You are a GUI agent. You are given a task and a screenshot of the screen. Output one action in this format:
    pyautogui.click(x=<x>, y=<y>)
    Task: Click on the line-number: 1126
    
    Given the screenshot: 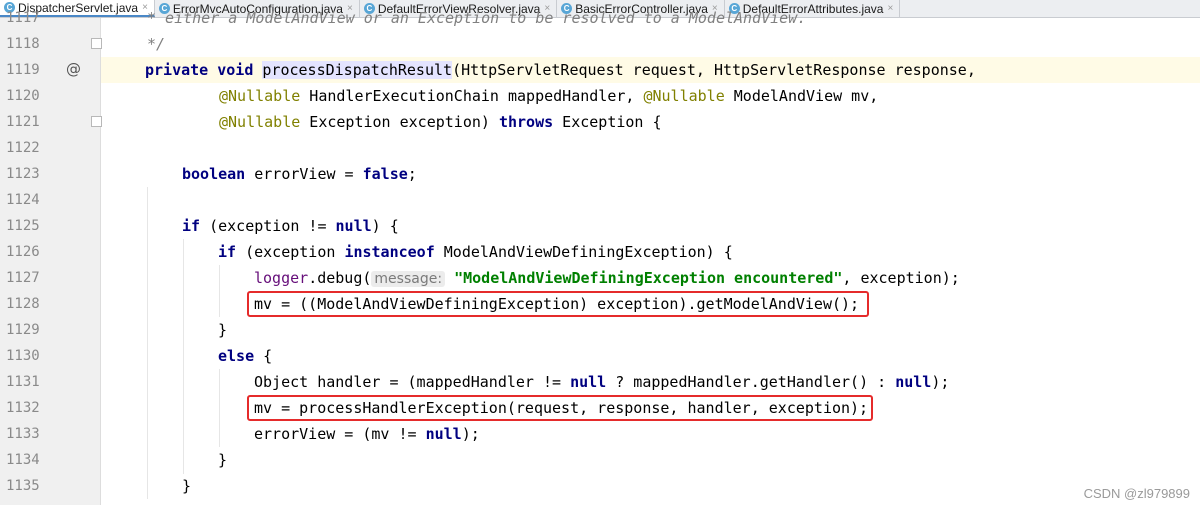 What is the action you would take?
    pyautogui.click(x=23, y=252)
    